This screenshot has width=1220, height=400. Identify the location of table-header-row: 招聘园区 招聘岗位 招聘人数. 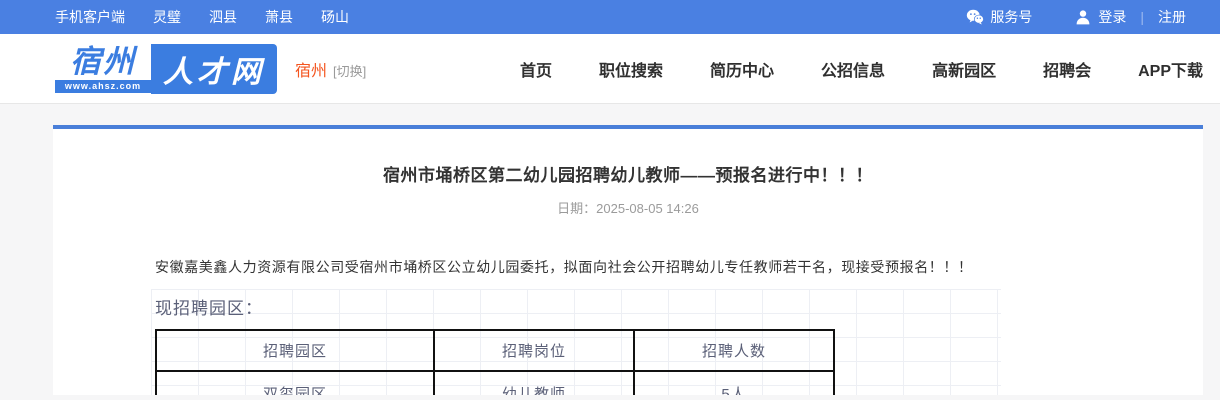
(495, 350).